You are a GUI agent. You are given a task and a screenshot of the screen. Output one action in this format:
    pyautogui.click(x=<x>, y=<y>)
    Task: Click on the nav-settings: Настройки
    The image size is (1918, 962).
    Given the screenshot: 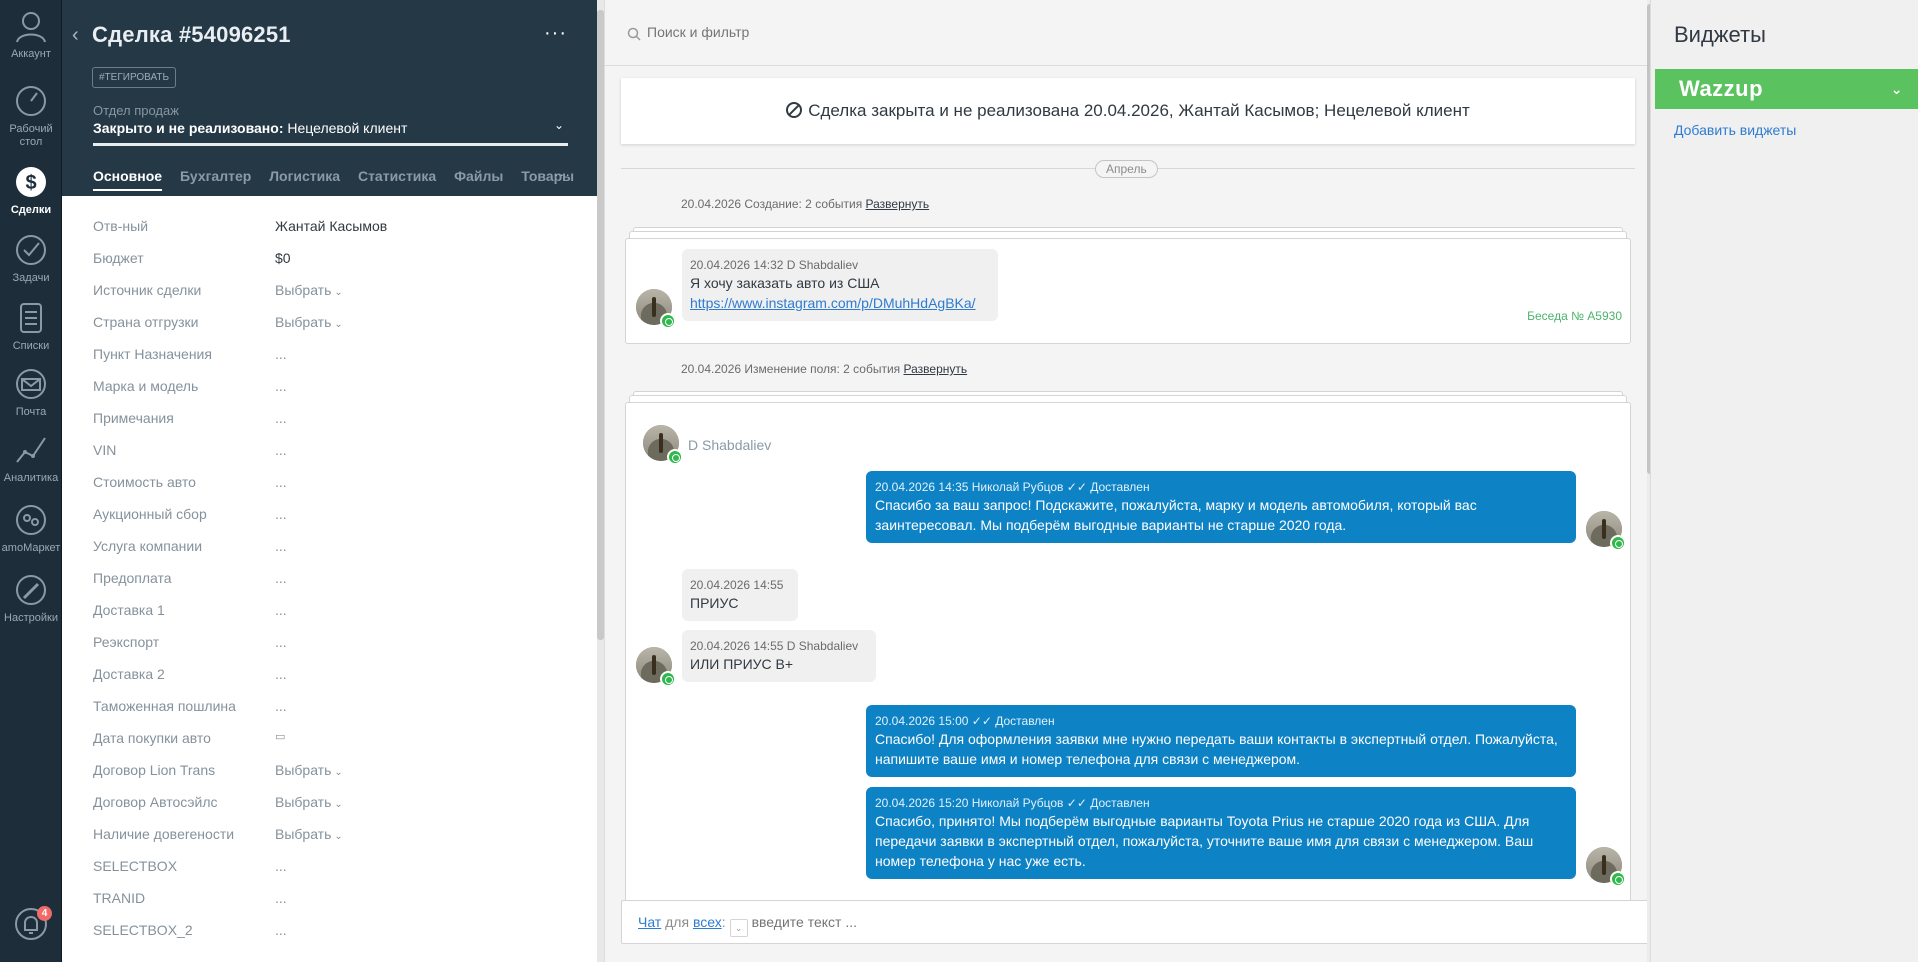 What is the action you would take?
    pyautogui.click(x=31, y=598)
    